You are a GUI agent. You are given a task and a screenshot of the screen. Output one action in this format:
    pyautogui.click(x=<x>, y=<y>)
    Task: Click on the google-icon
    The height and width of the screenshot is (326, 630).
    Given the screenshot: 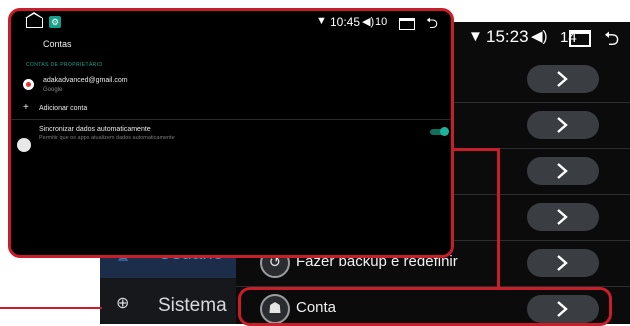 What is the action you would take?
    pyautogui.click(x=28, y=84)
    